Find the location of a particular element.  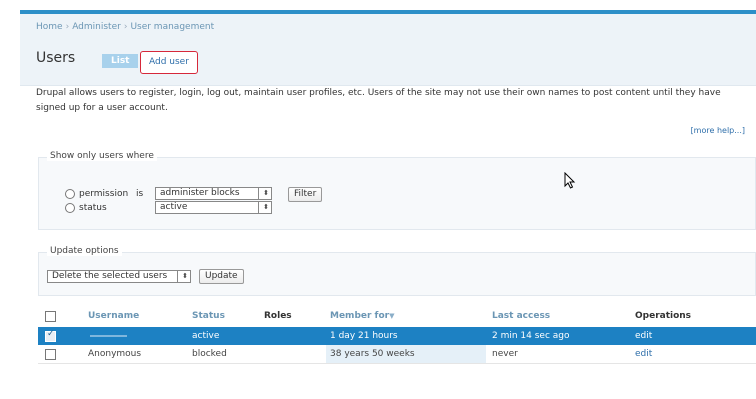

checkmark-icon: ✓ is located at coordinates (51, 334).